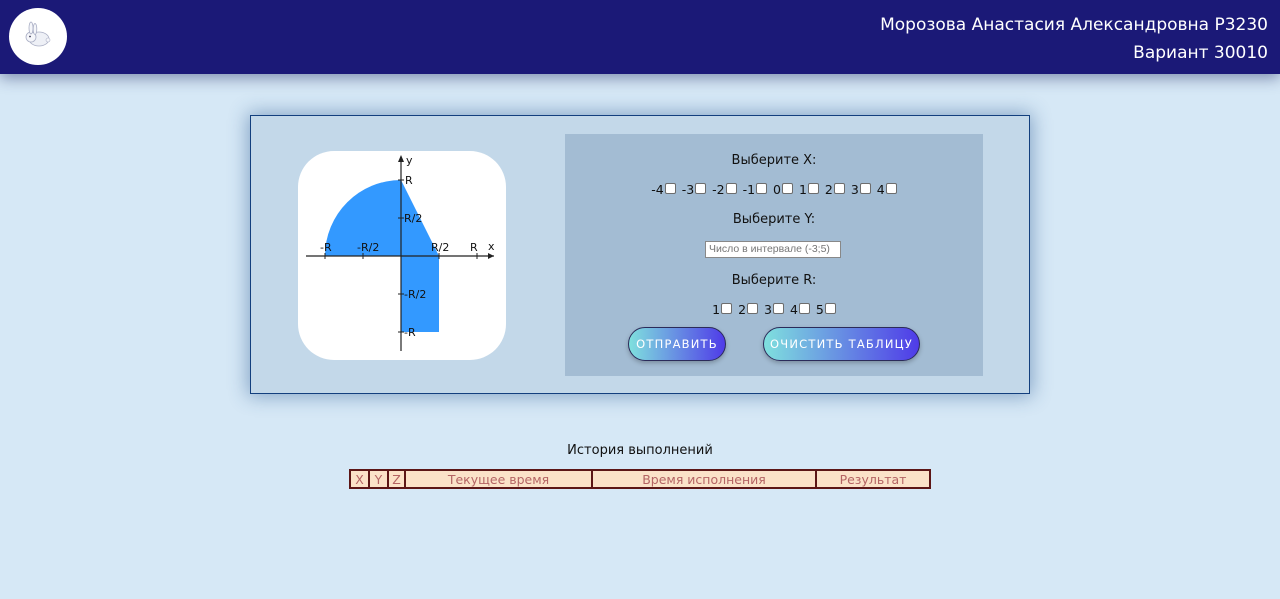 Image resolution: width=1280 pixels, height=599 pixels. Describe the element at coordinates (773, 249) in the screenshot. I see `y-input: Число в интервале (-3;5)` at that location.